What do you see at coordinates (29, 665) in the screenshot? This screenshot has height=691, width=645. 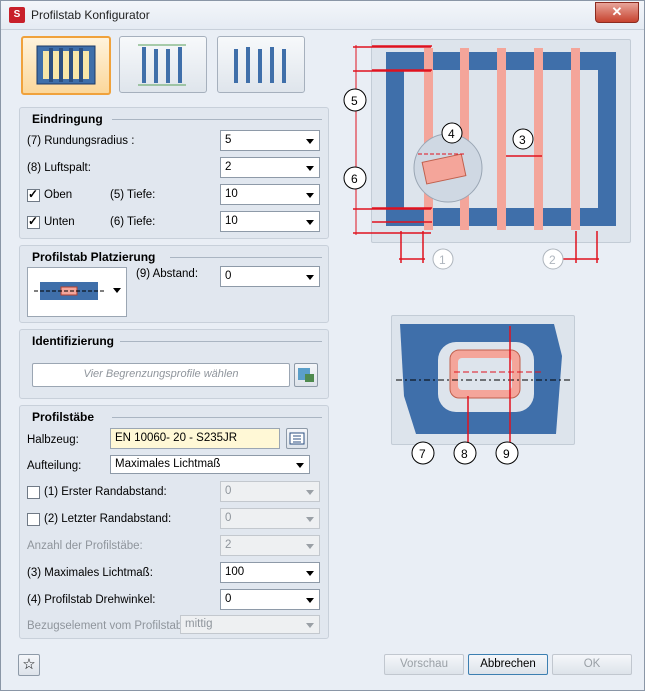 I see `favorites-button: ☆` at bounding box center [29, 665].